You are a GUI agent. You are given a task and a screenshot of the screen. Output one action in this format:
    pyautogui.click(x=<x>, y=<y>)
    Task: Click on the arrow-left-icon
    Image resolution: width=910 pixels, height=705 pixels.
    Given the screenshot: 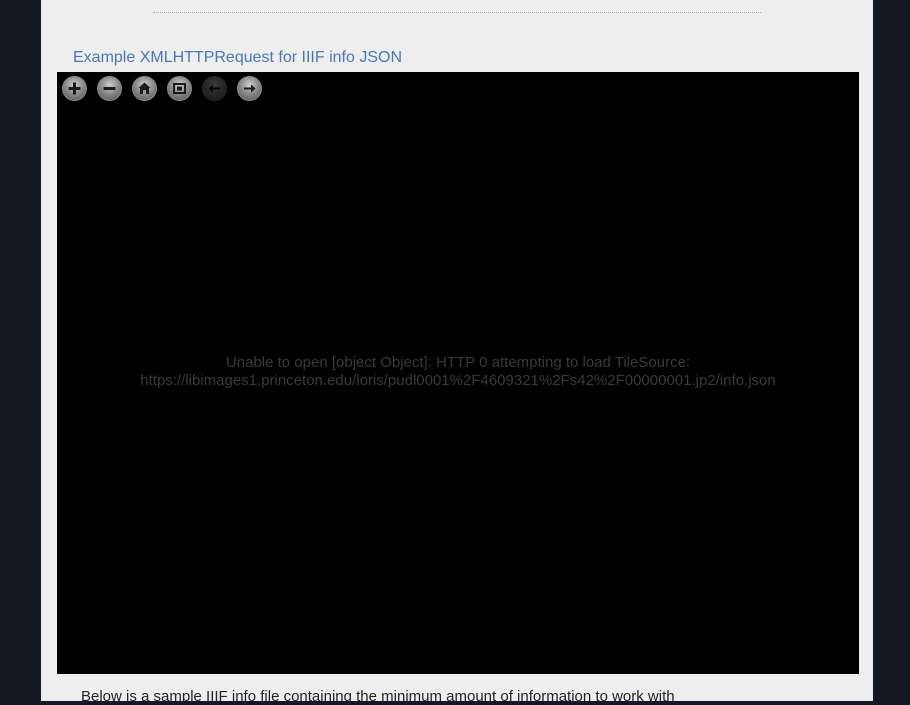 What is the action you would take?
    pyautogui.click(x=214, y=88)
    